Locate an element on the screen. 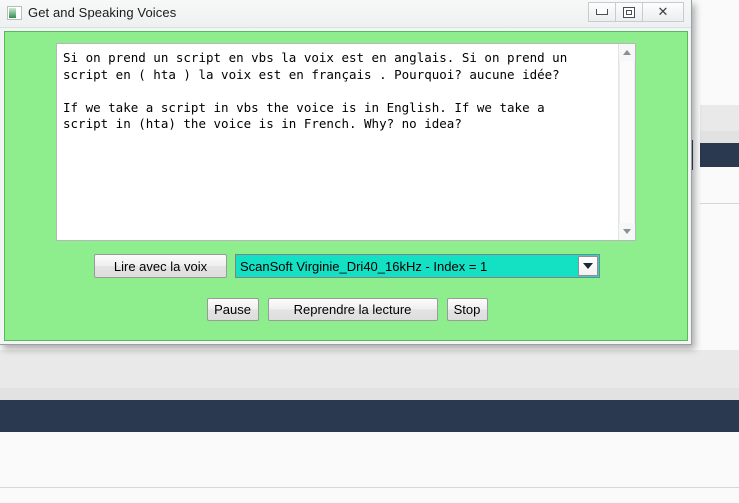 The height and width of the screenshot is (503, 739). maximize-icon is located at coordinates (629, 12).